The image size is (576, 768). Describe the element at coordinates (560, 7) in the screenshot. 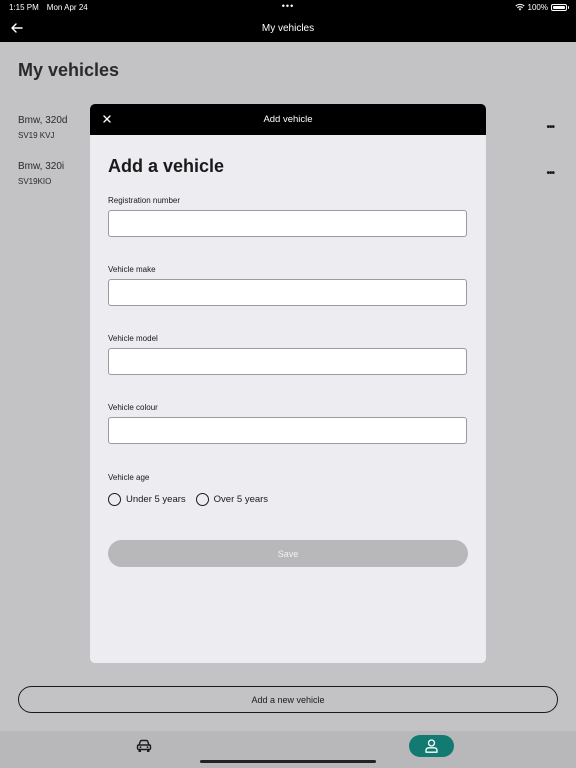

I see `battery-icon` at that location.